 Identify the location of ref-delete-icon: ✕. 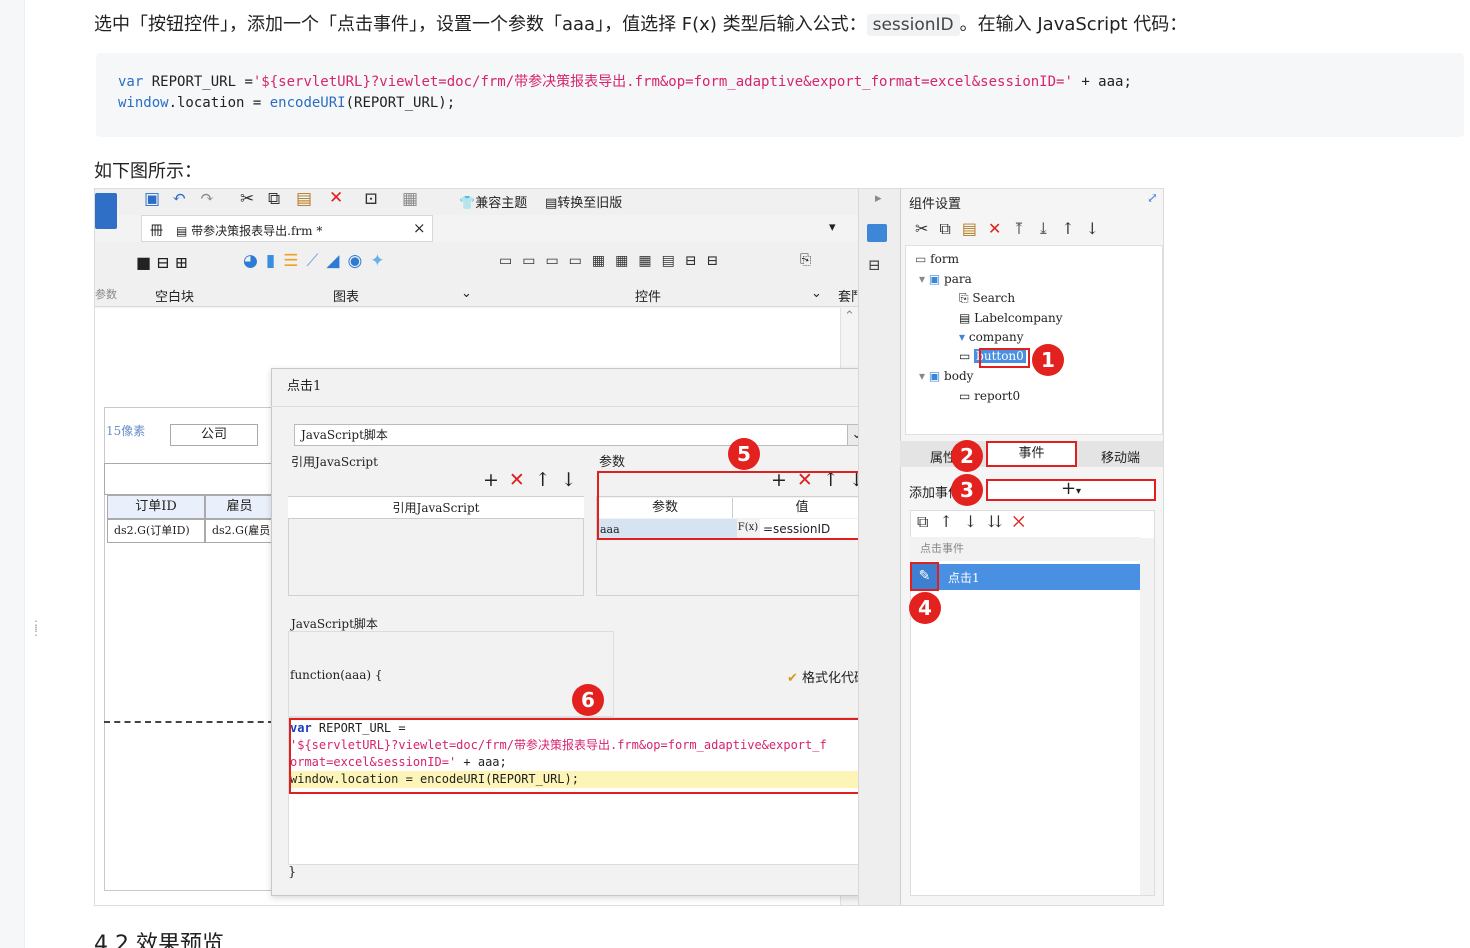
(522, 480).